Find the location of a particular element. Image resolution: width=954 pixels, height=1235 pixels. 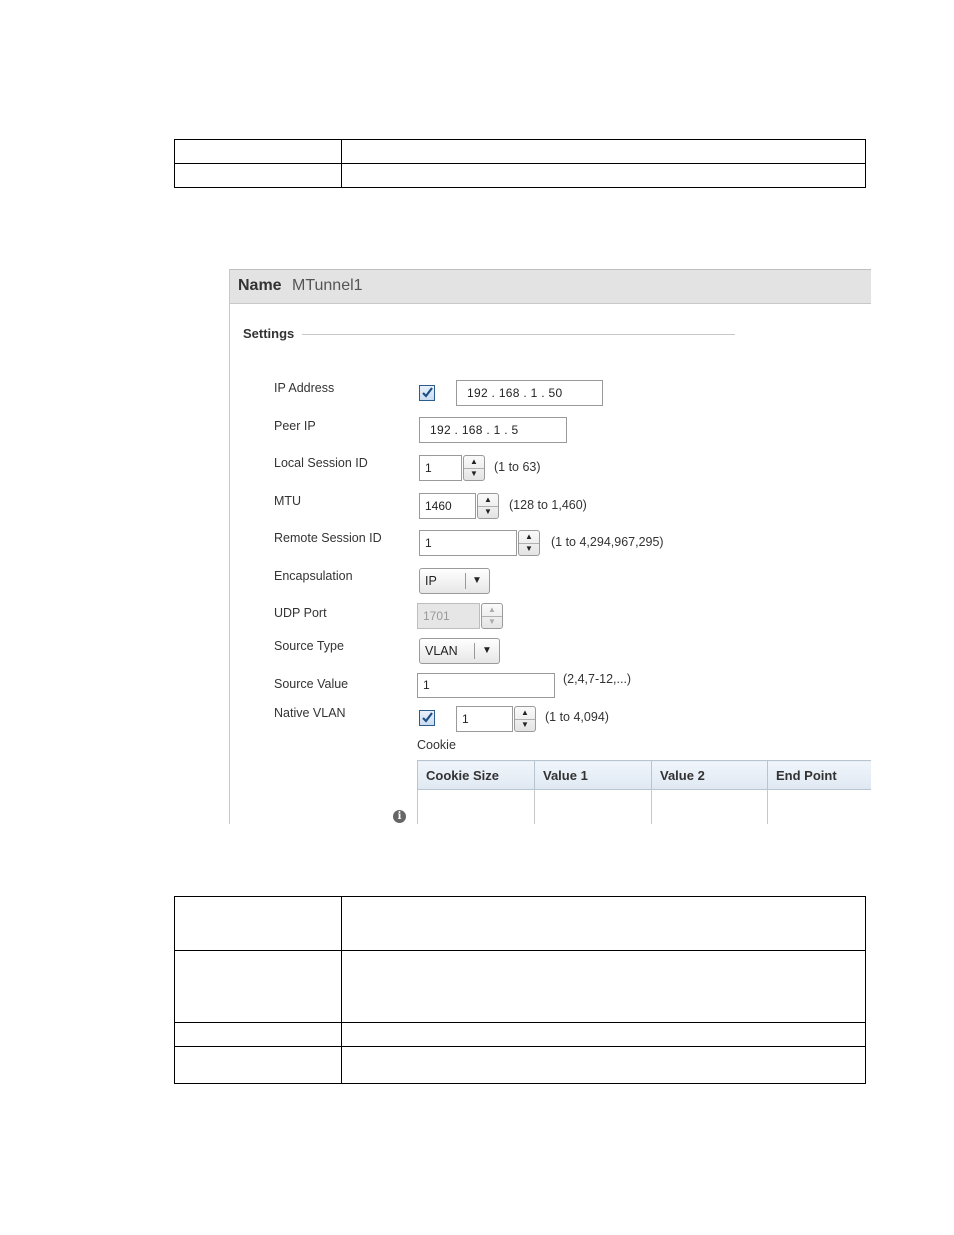

remote-session-id-stepper: ▲ ▼ is located at coordinates (529, 543).